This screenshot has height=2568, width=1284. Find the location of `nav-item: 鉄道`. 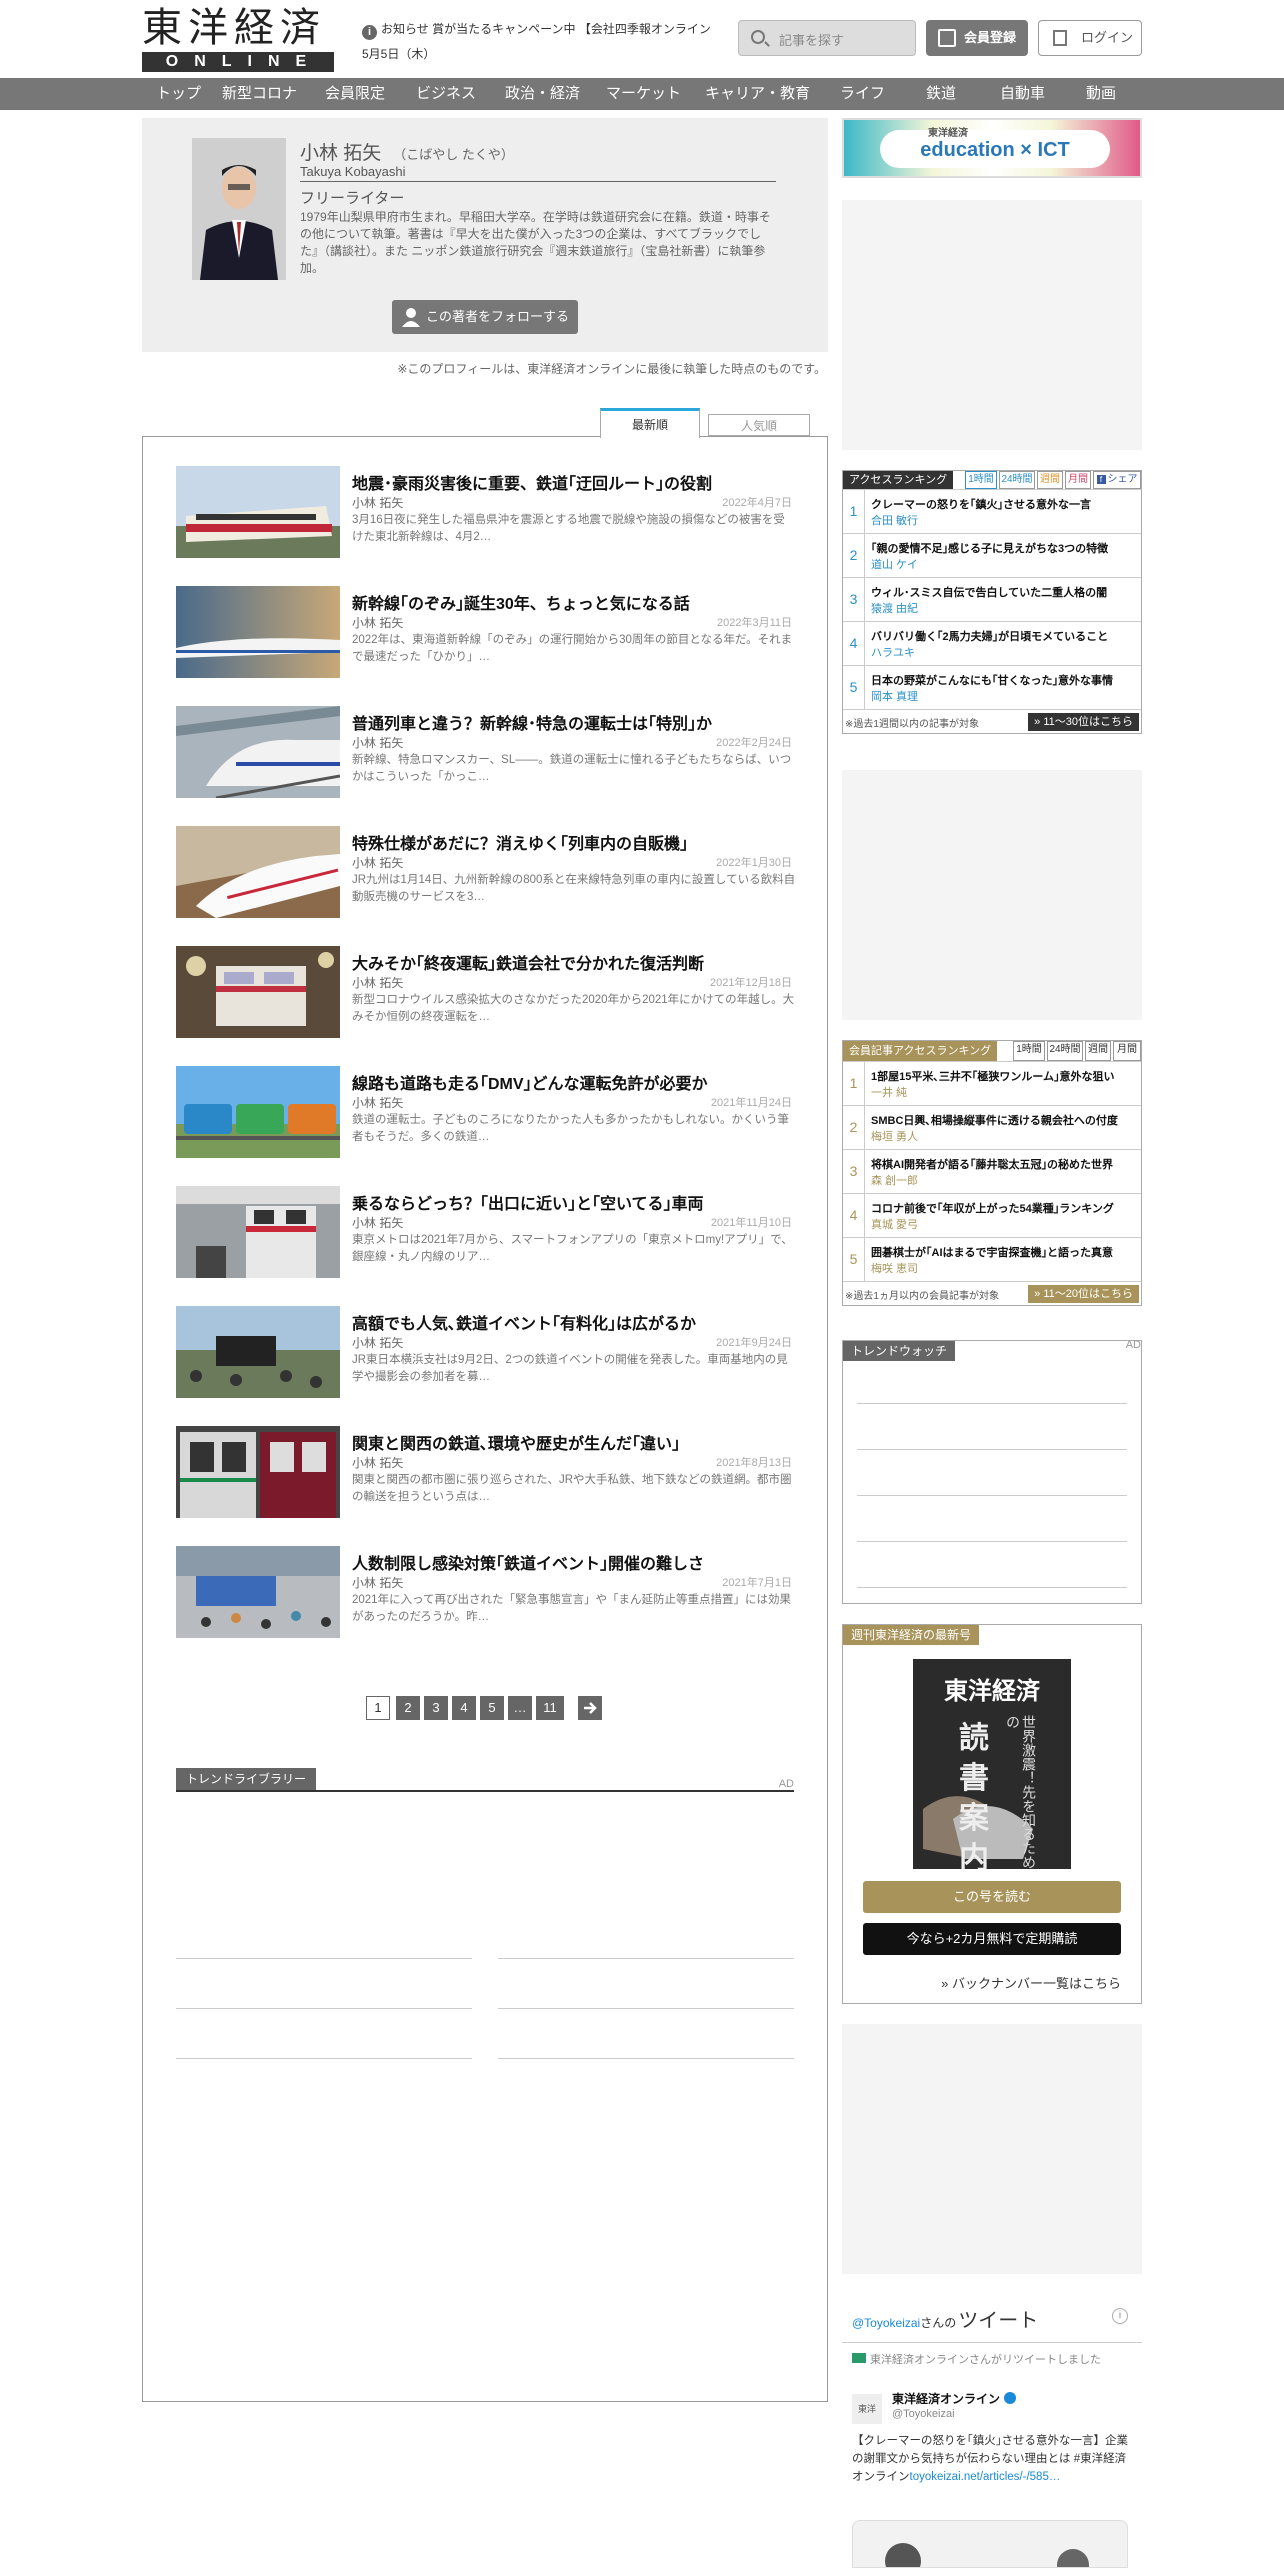

nav-item: 鉄道 is located at coordinates (941, 94).